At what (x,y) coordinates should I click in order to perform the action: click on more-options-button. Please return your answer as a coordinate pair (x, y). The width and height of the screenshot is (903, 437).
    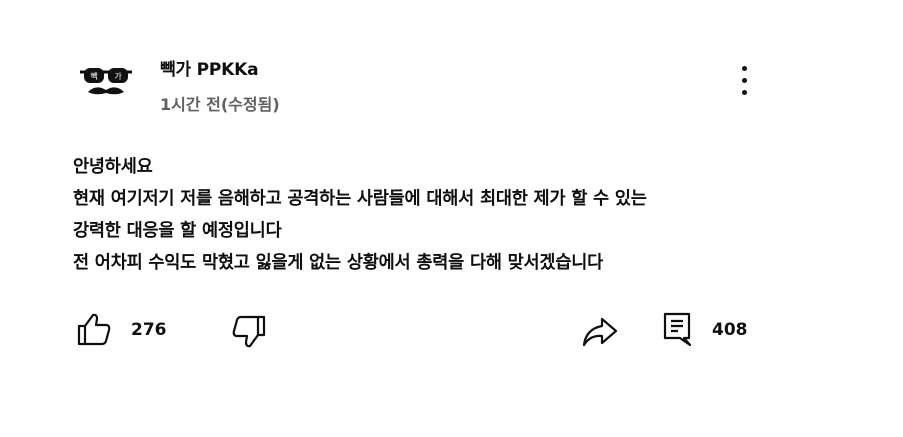
    Looking at the image, I should click on (744, 82).